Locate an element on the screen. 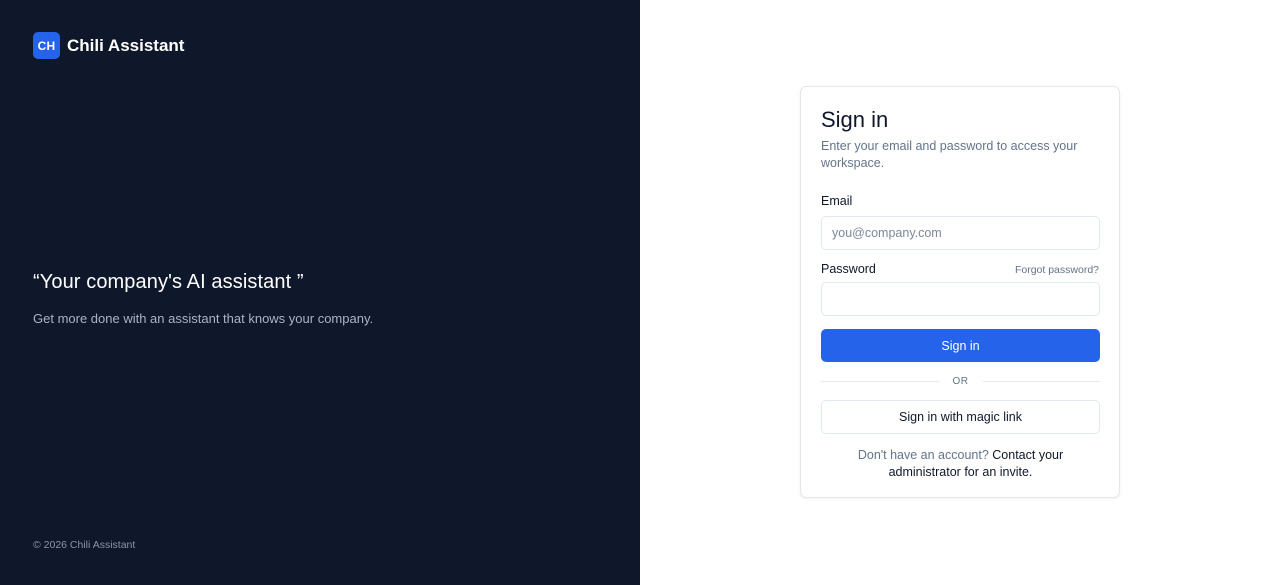 Image resolution: width=1280 pixels, height=585 pixels. hero-quote: “Your company's AI assistant ” is located at coordinates (168, 282).